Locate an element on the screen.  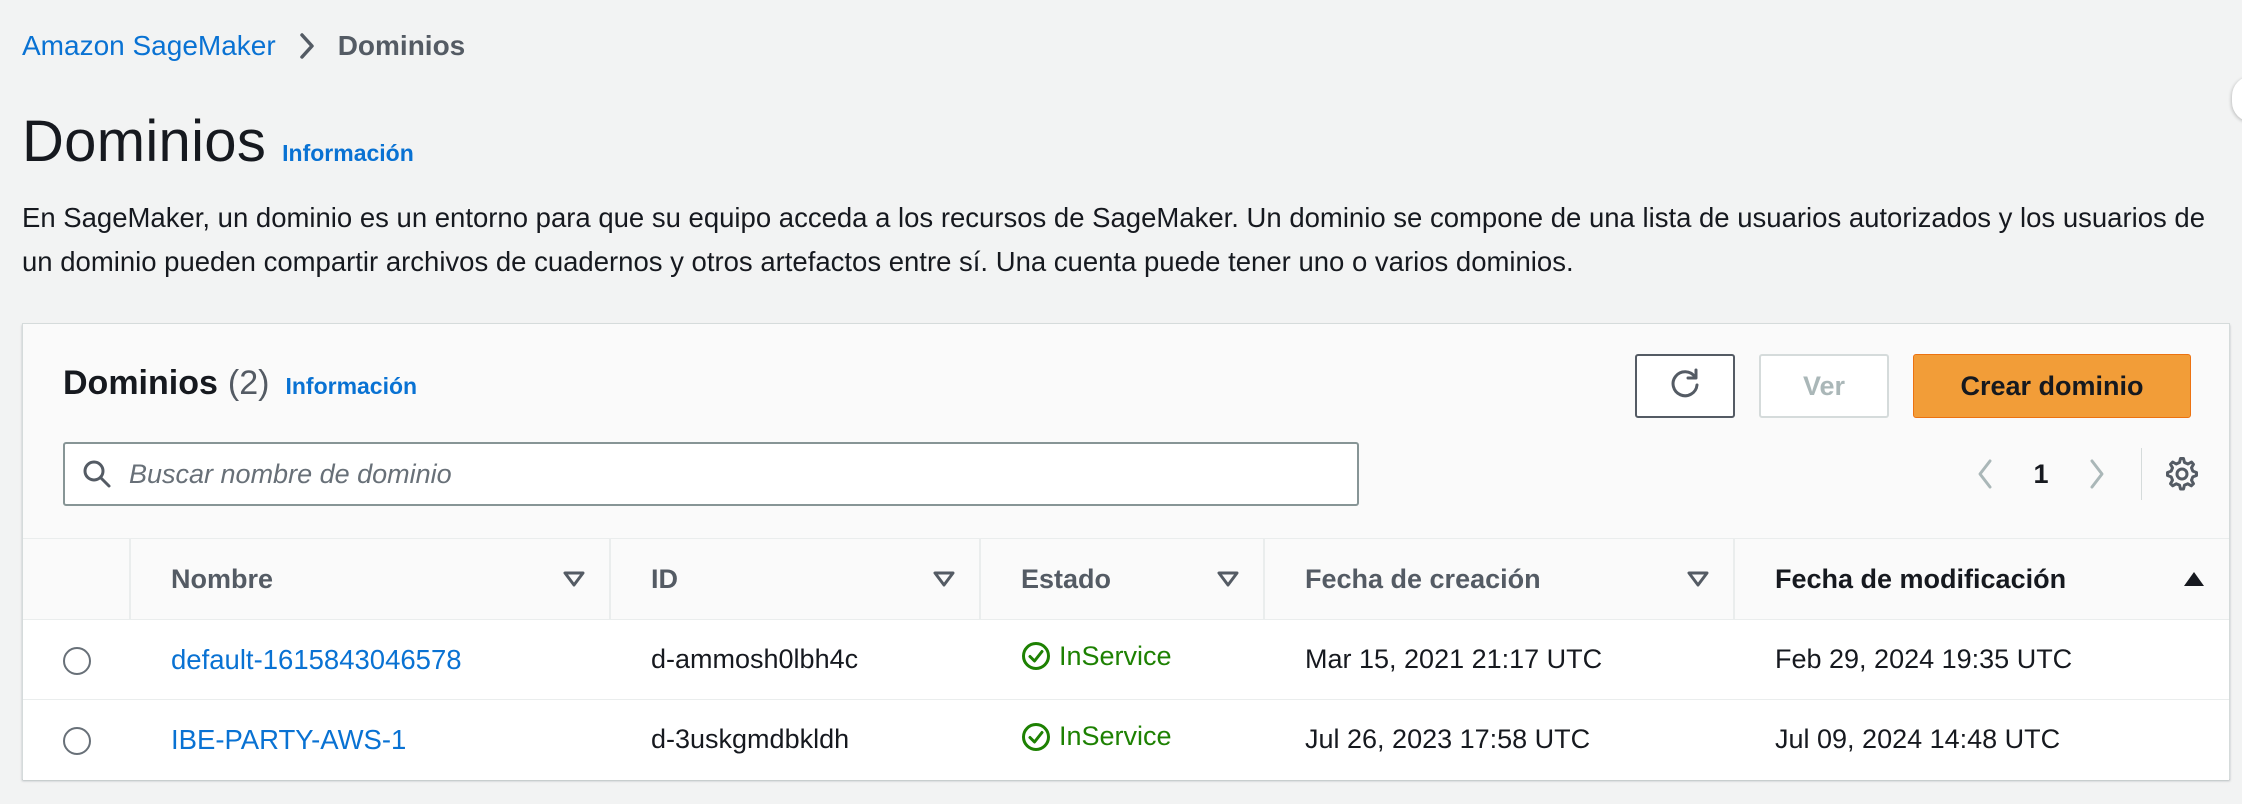
page-number: 1 is located at coordinates (2041, 474).